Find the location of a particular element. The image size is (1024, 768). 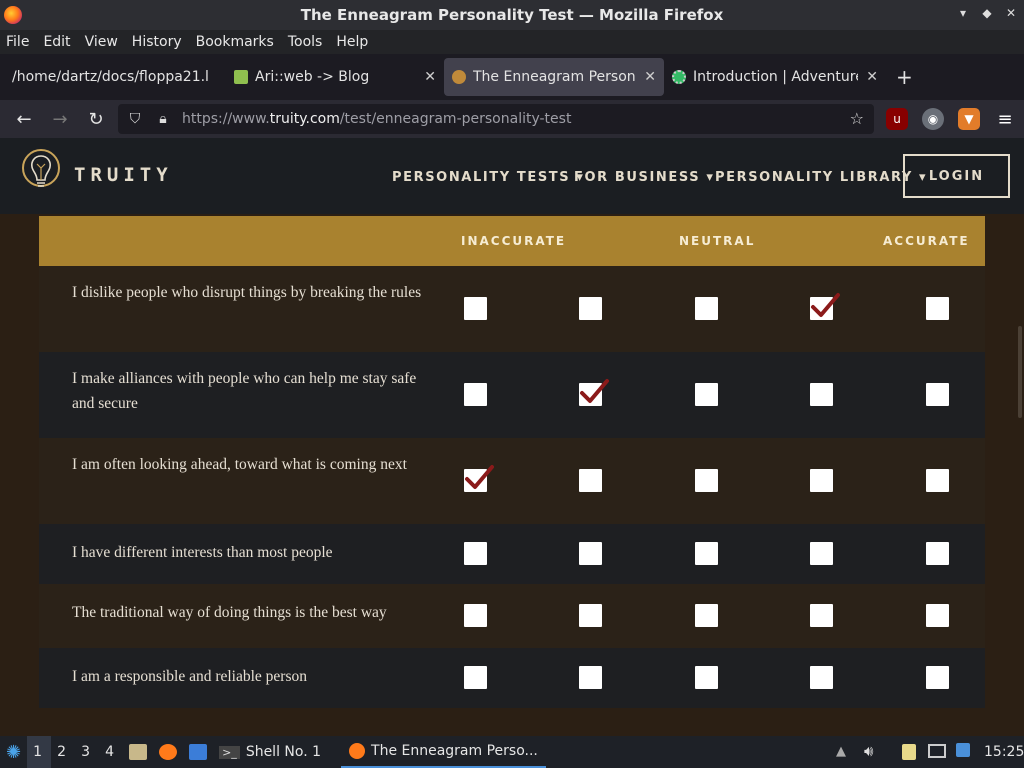

label-inaccurate: INACCURATE is located at coordinates (514, 241).